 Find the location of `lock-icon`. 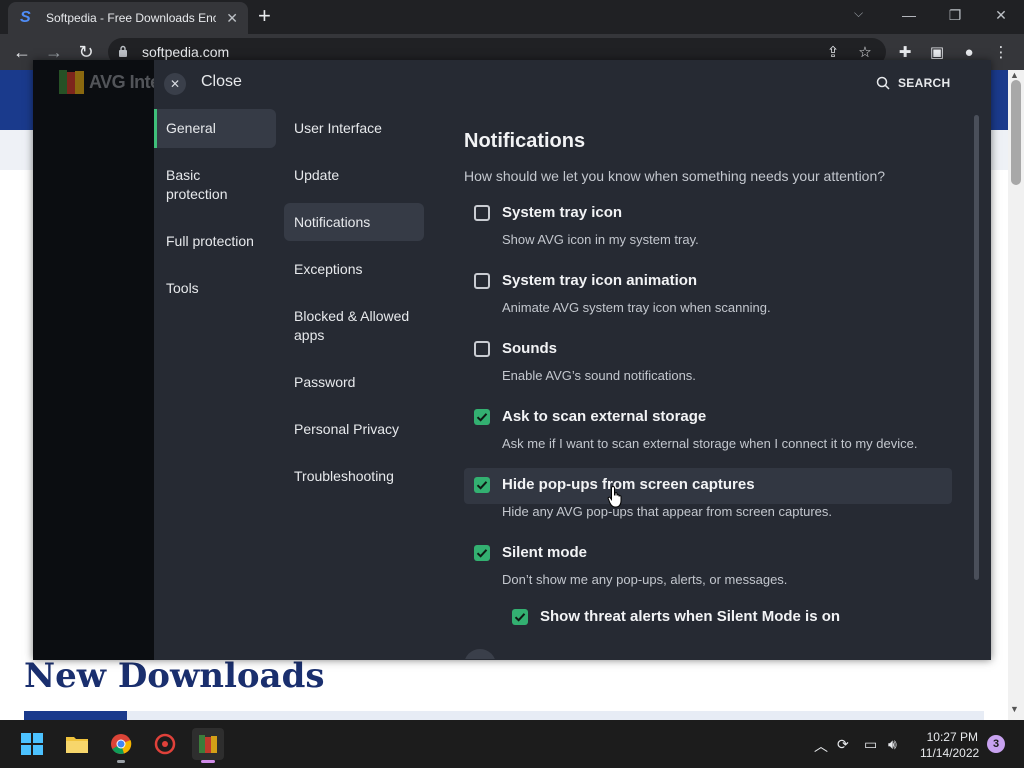

lock-icon is located at coordinates (123, 51).